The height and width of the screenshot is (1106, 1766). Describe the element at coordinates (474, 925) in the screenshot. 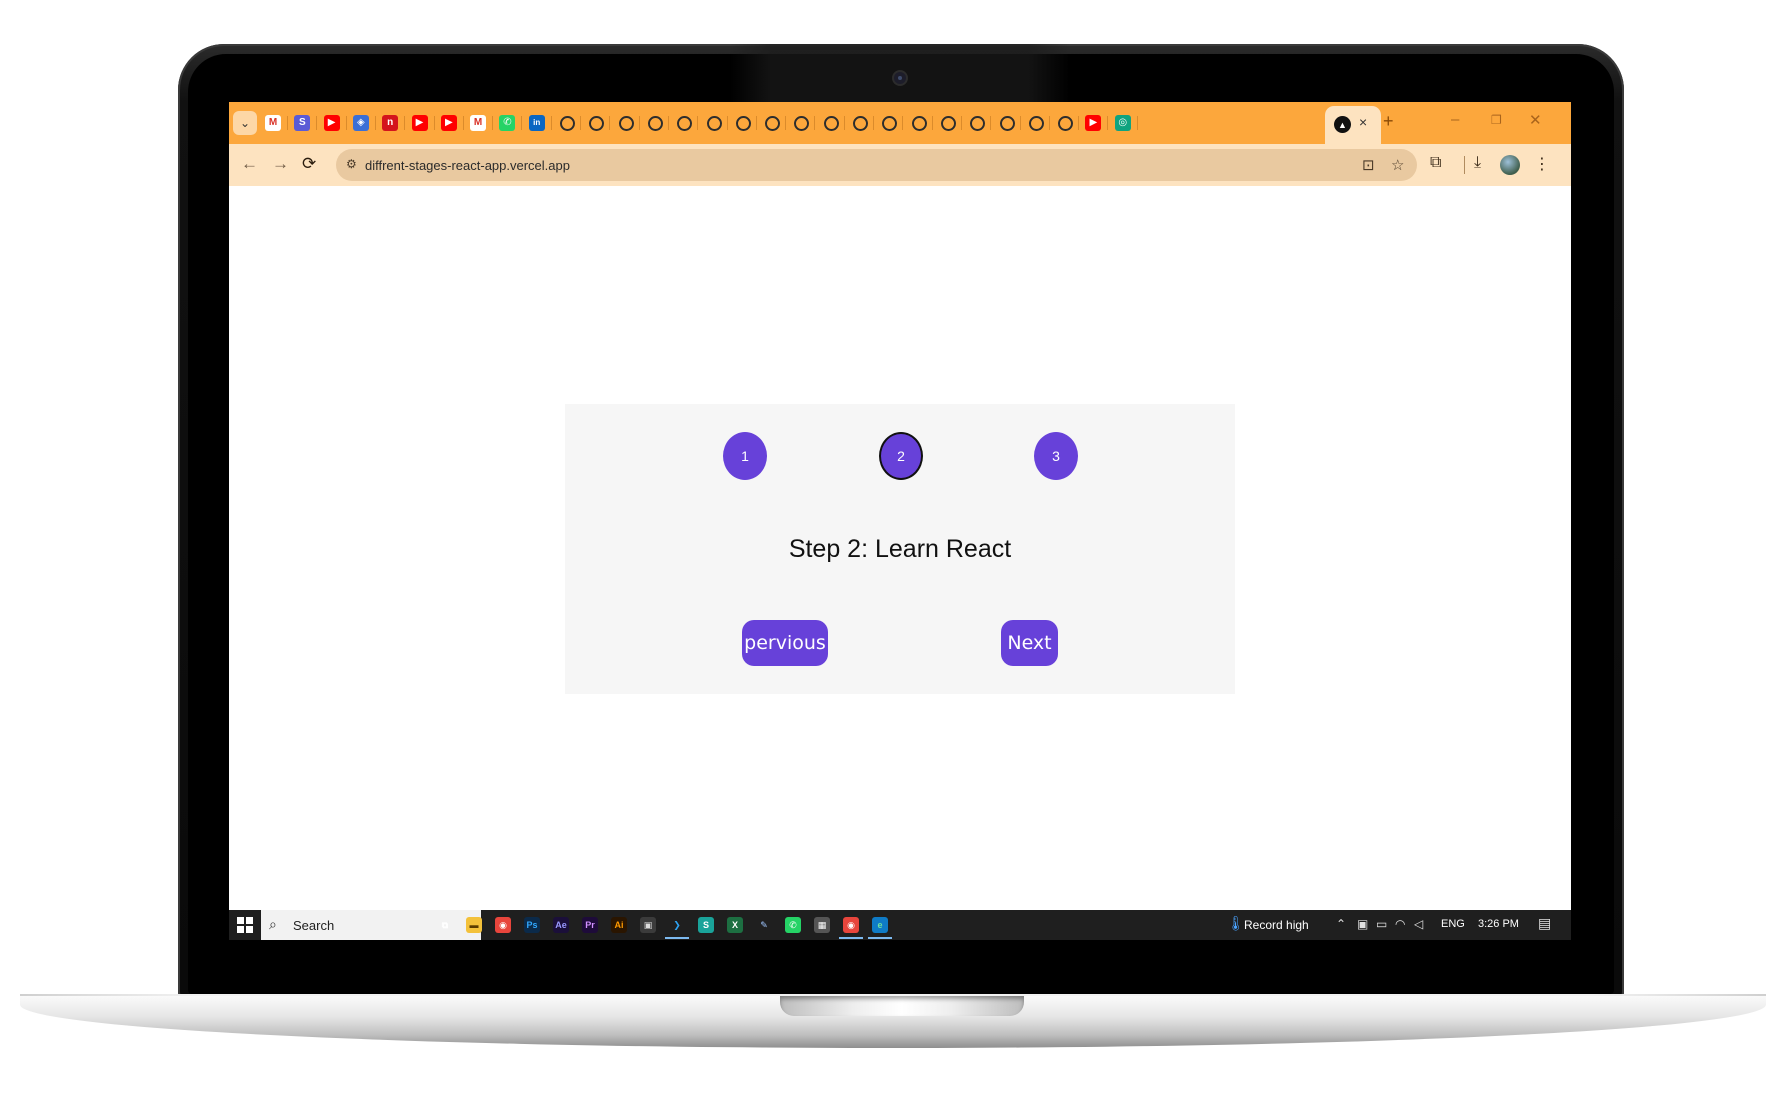

I see `file-explorer-icon: ▬` at that location.